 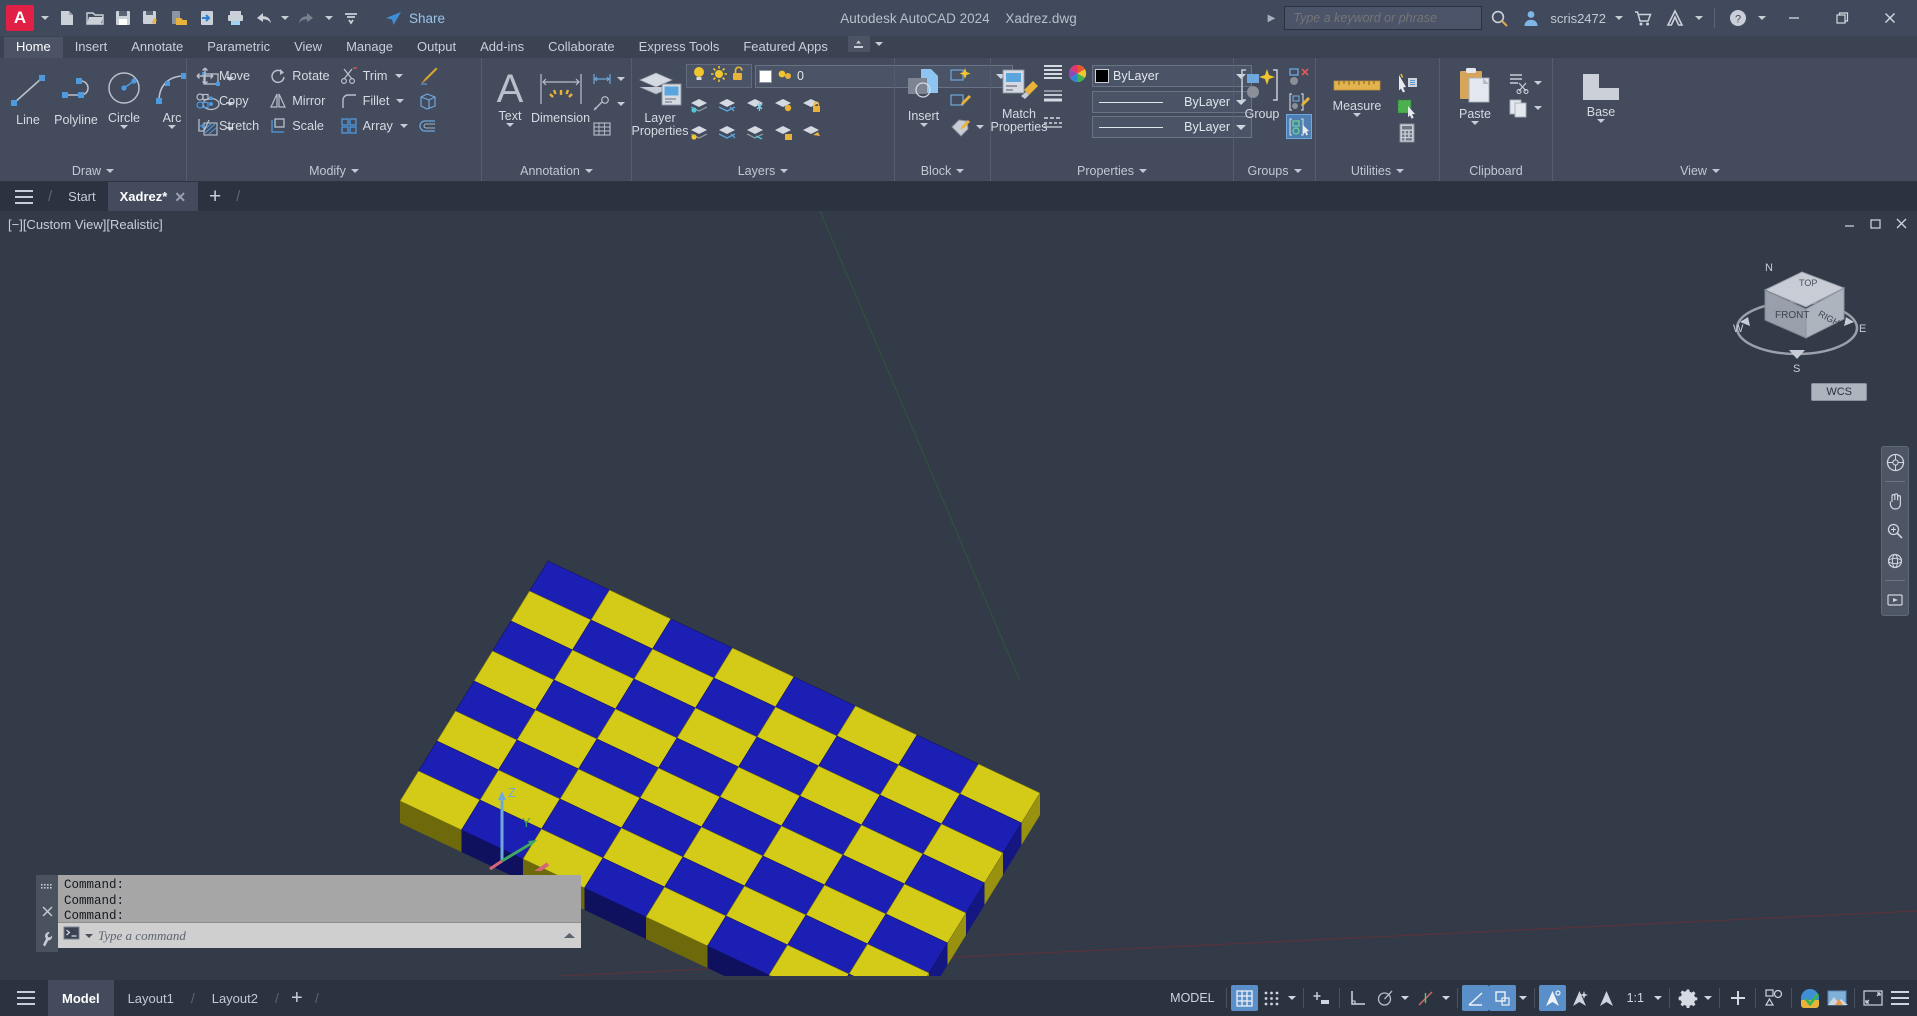 What do you see at coordinates (375, 125) in the screenshot?
I see `modify-array-button: Array` at bounding box center [375, 125].